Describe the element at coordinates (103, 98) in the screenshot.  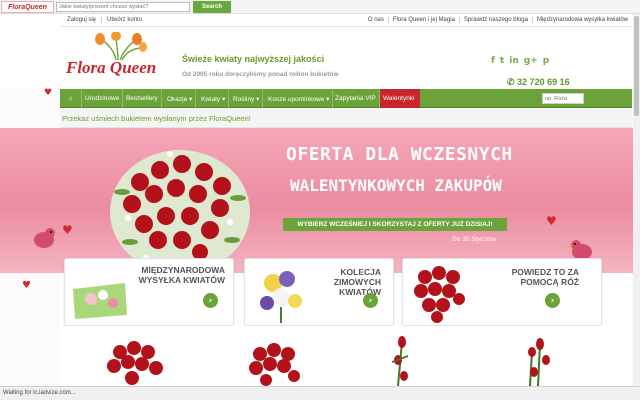
I see `nav-item-birthday: Urodzinowe` at that location.